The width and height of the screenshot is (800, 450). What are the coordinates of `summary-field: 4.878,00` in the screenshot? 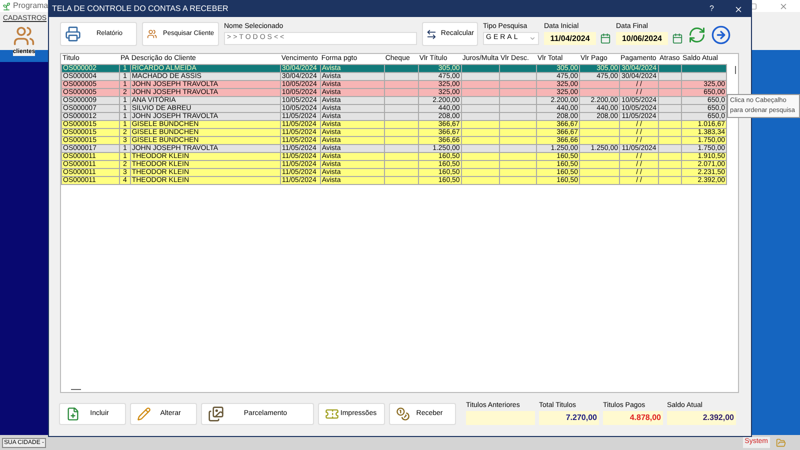 It's located at (633, 418).